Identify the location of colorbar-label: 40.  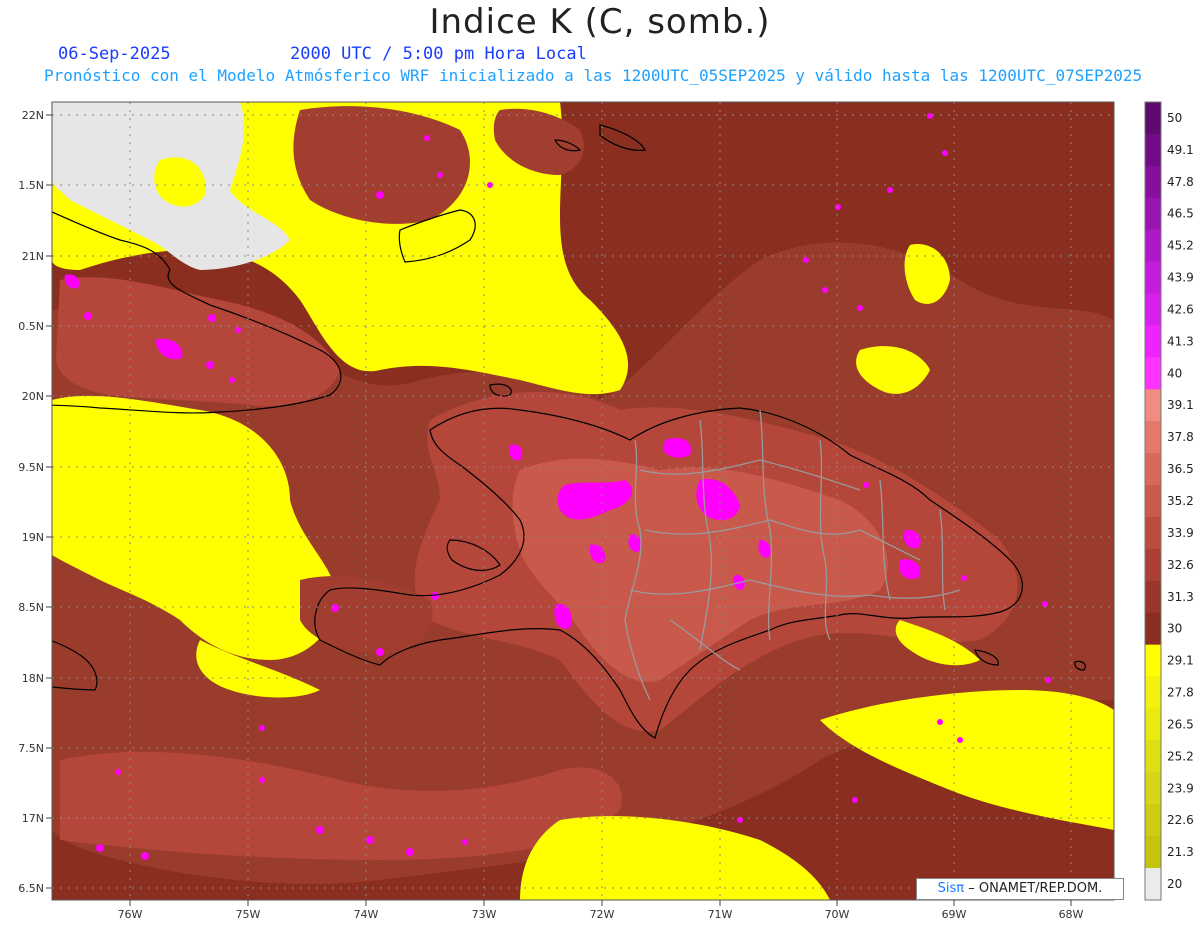
(1174, 373).